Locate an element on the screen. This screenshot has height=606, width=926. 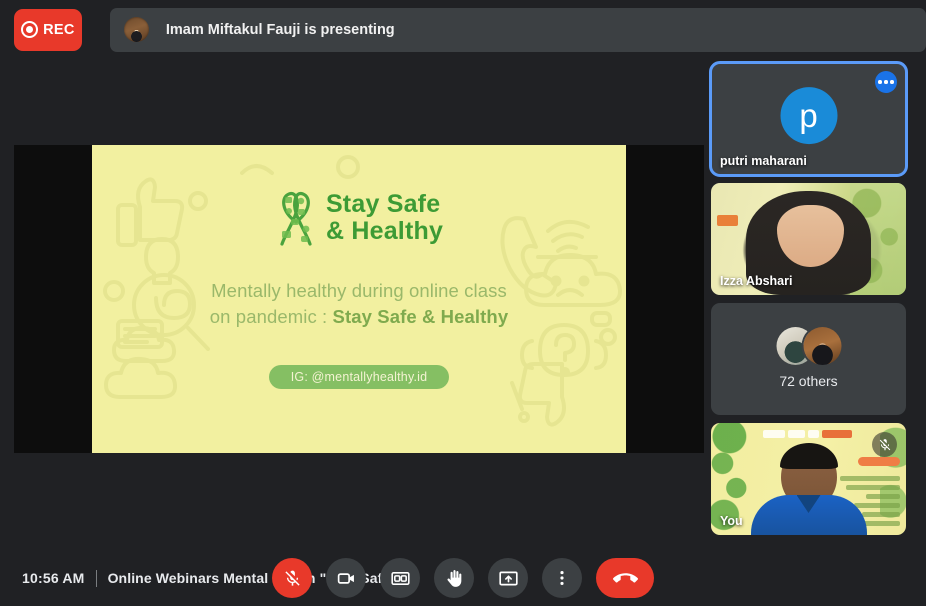
closed-caption-icon is located at coordinates (400, 578).